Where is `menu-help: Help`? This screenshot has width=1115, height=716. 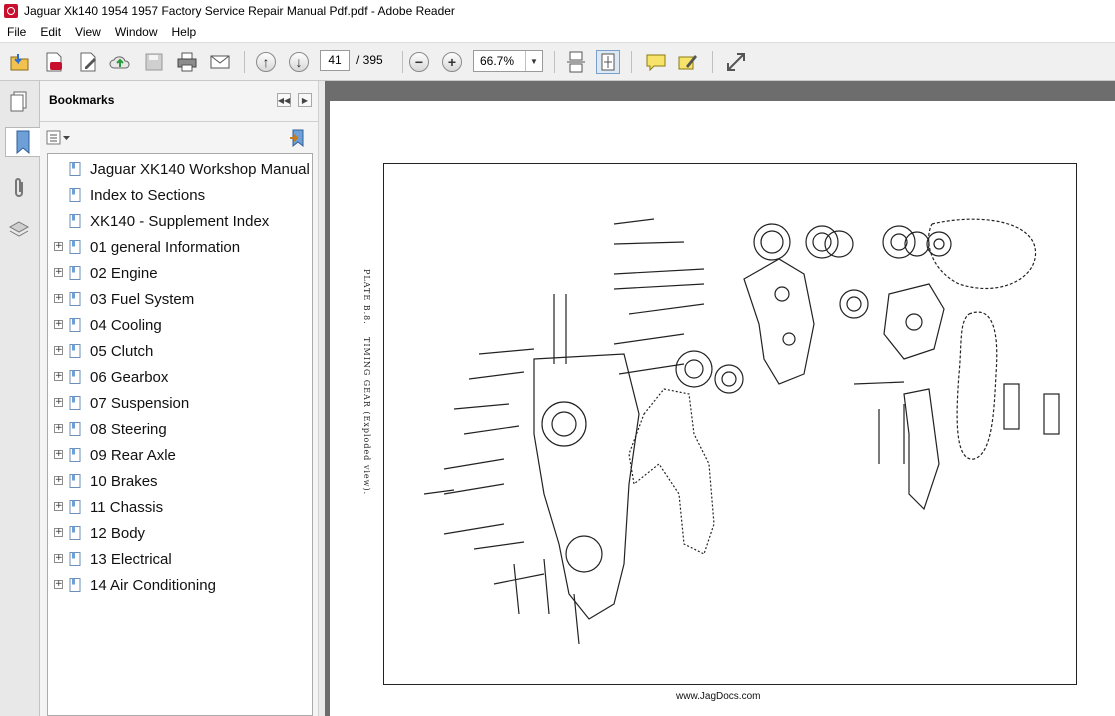
menu-help: Help is located at coordinates (184, 32).